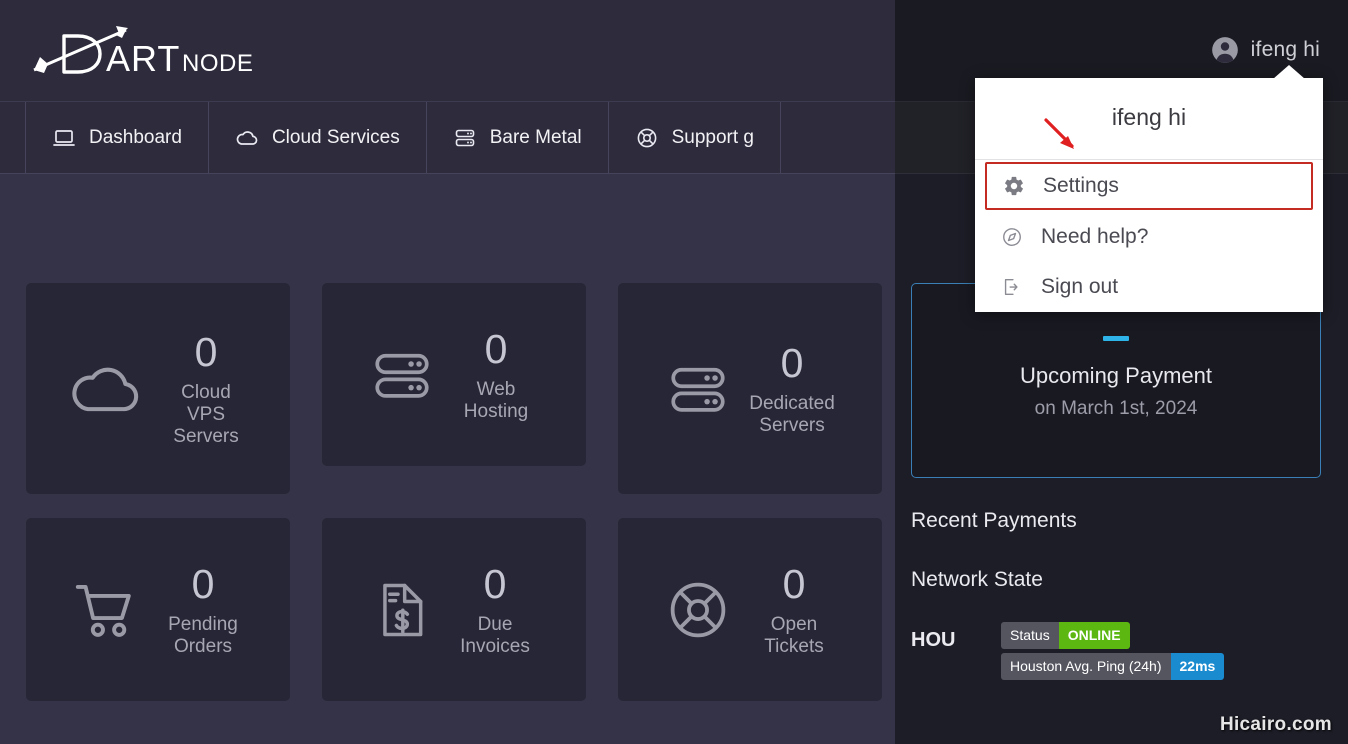 The height and width of the screenshot is (744, 1348). I want to click on nav-item-dashboard: Dashboard, so click(116, 137).